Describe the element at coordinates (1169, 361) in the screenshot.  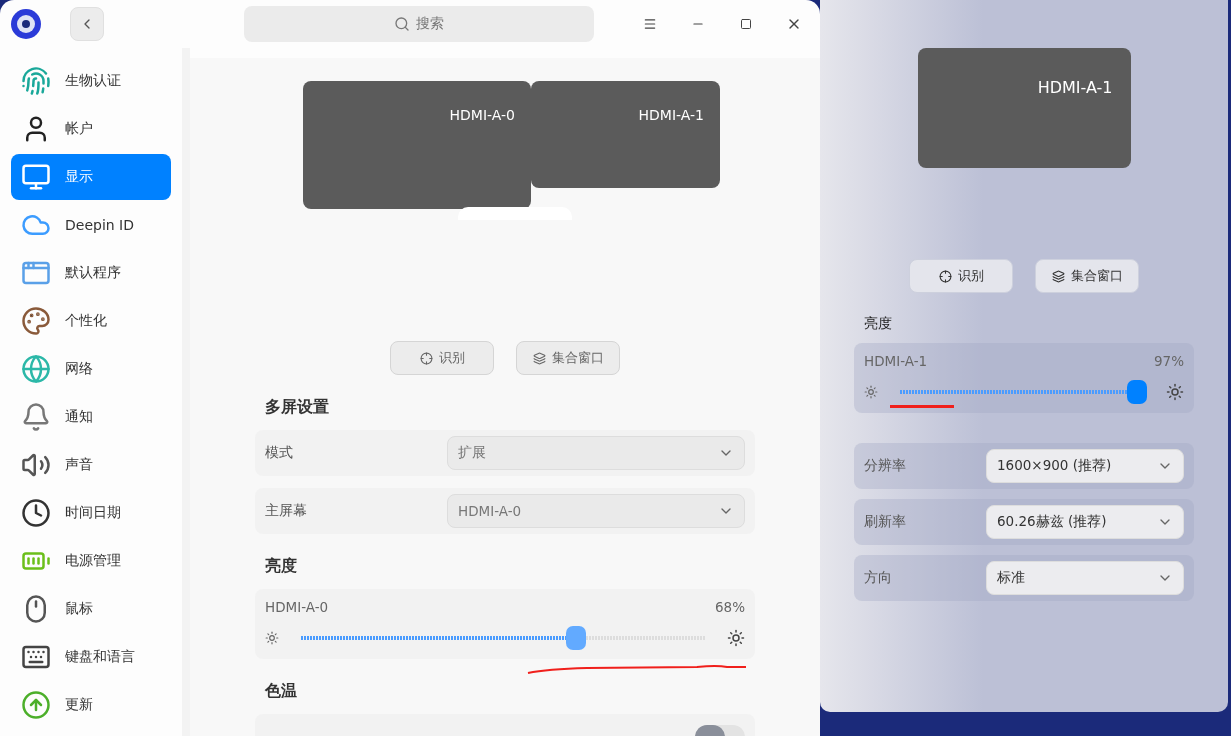
I see `brightness-reading: 97%` at that location.